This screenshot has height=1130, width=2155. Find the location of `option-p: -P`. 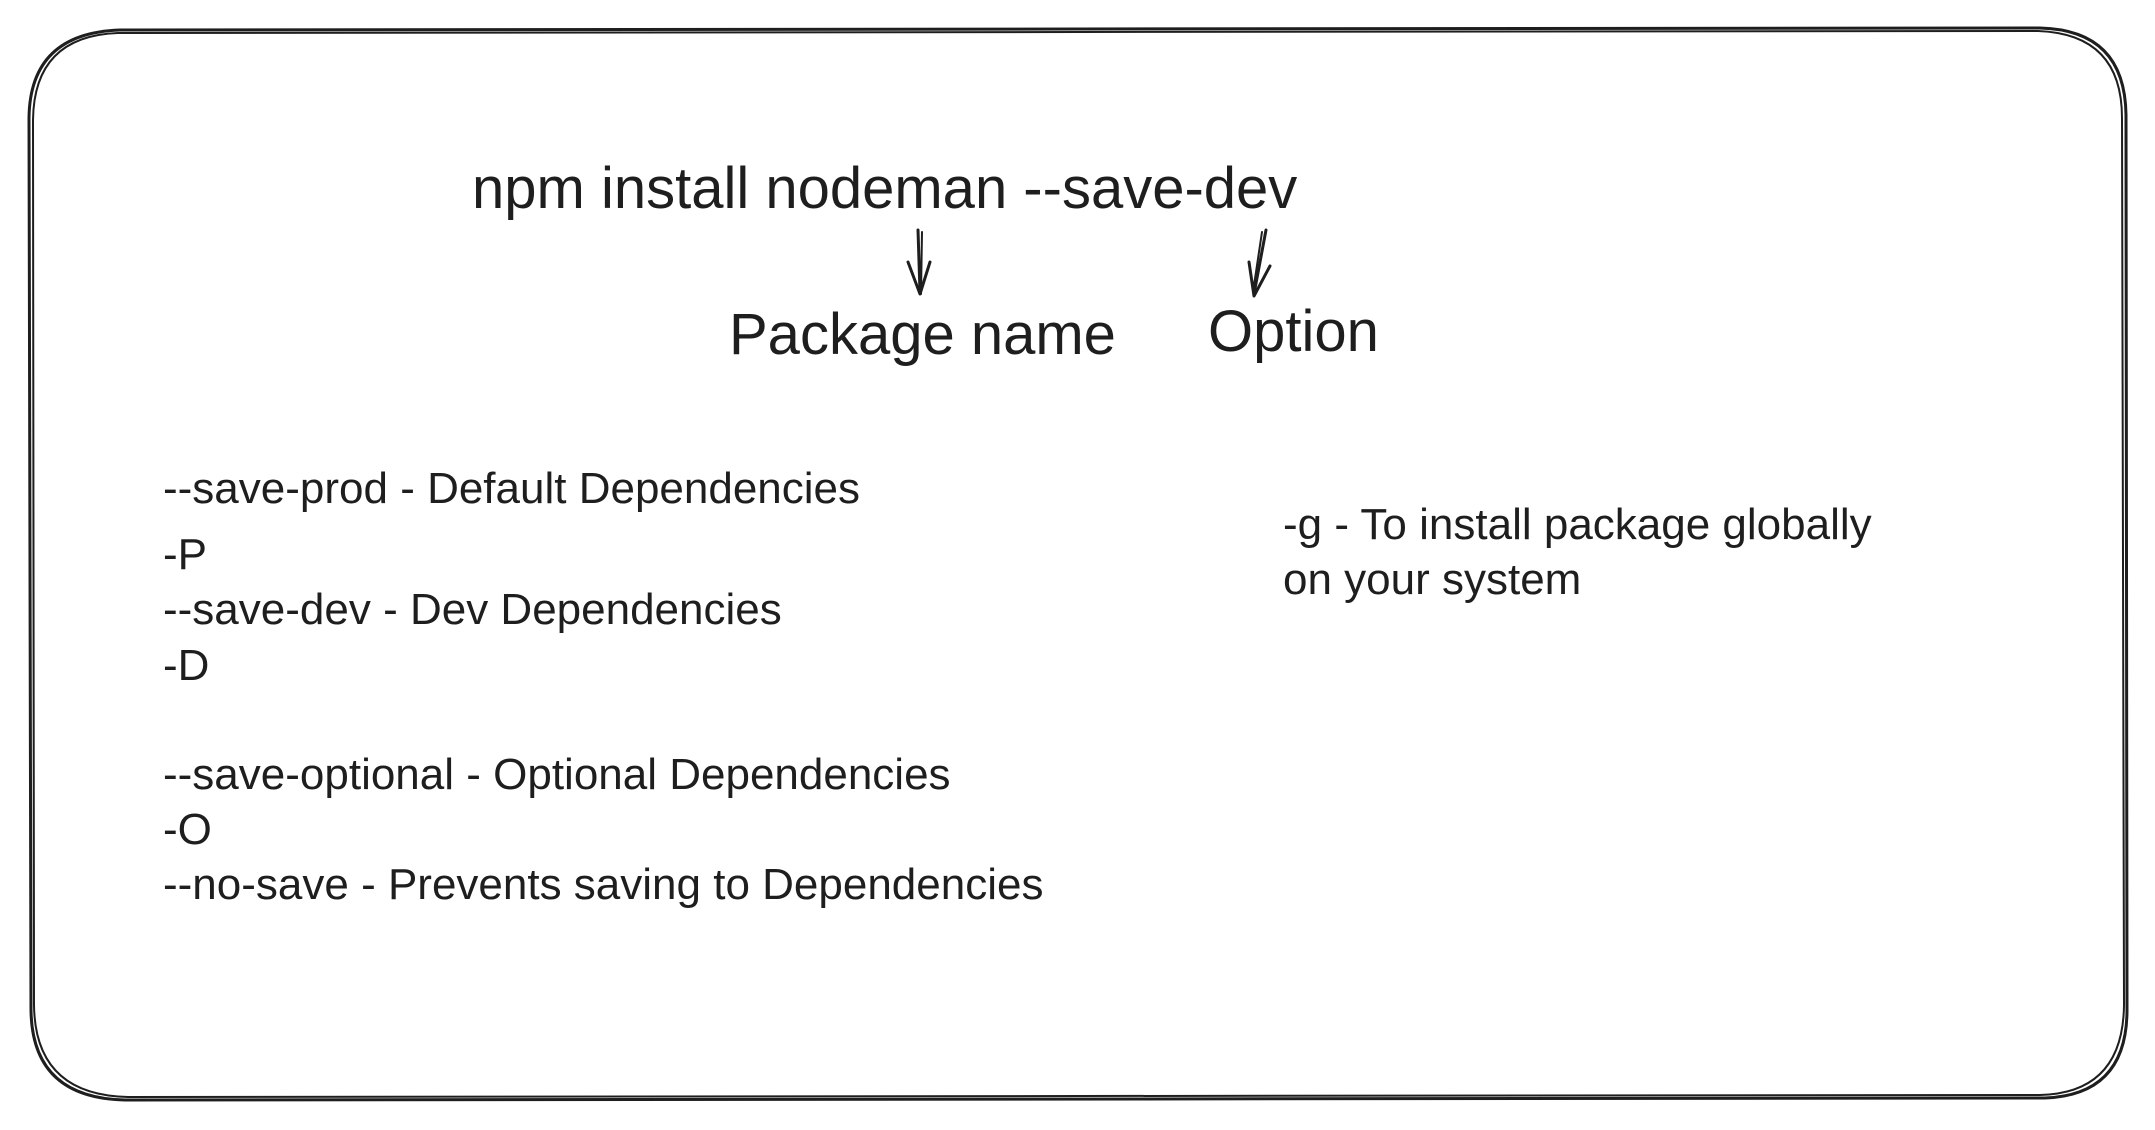

option-p: -P is located at coordinates (185, 554).